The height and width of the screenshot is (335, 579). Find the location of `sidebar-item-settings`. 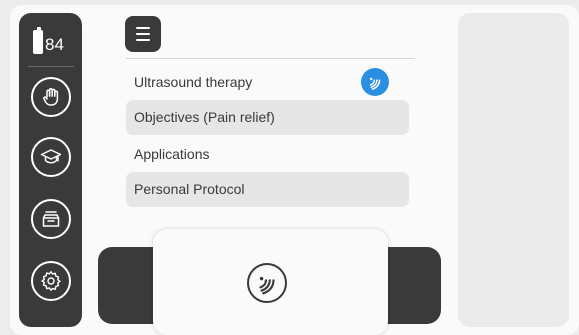

sidebar-item-settings is located at coordinates (51, 281).